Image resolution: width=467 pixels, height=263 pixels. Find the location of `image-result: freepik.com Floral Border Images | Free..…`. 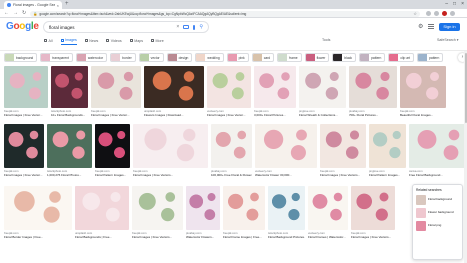

image-result: freepik.com Floral Border Images | Free..… is located at coordinates (38, 212).